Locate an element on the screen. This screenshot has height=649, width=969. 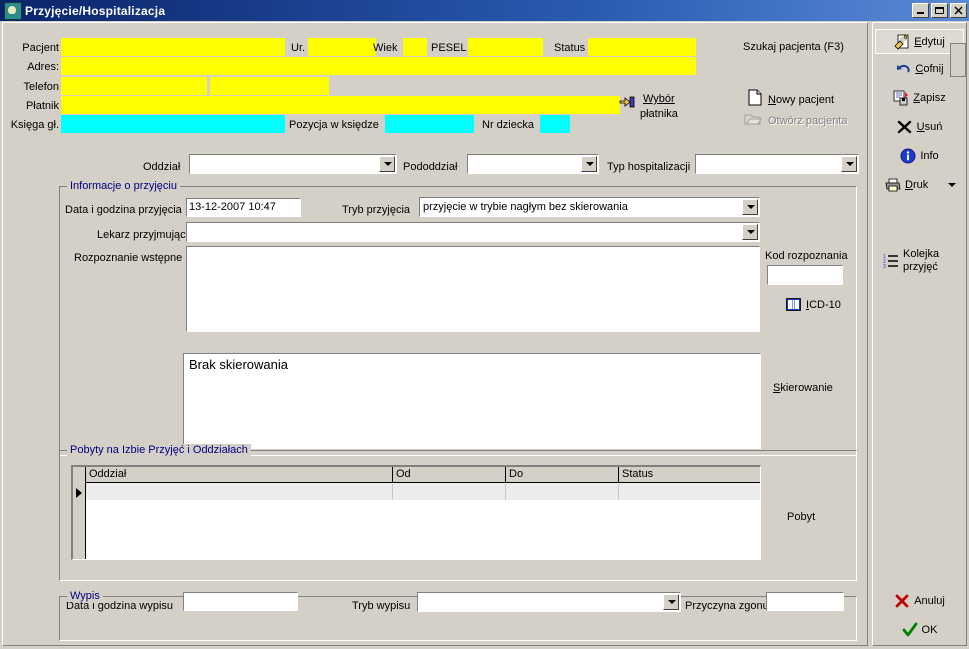
rozpoznanie-textarea is located at coordinates (473, 289).